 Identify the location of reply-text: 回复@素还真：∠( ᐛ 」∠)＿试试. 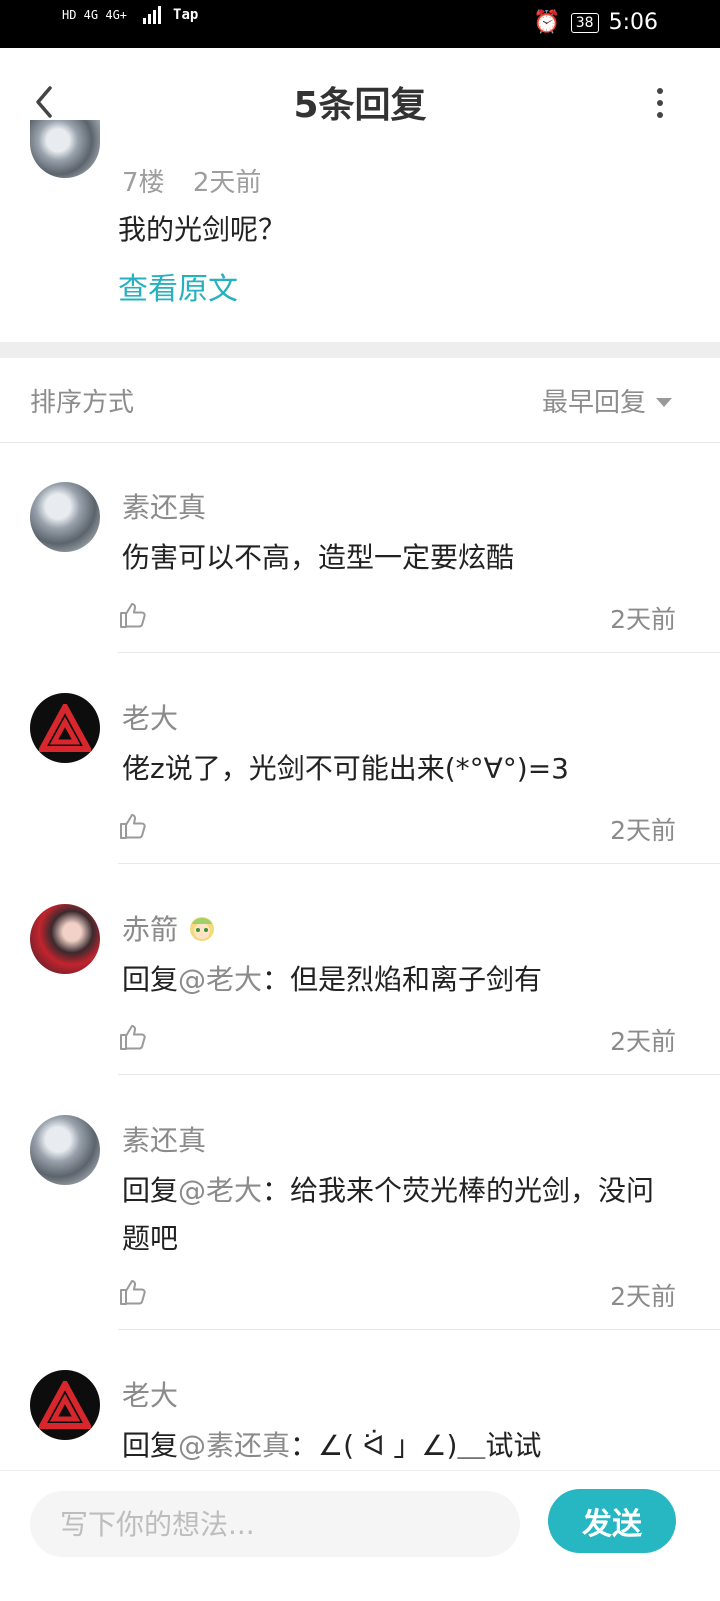
(392, 1446).